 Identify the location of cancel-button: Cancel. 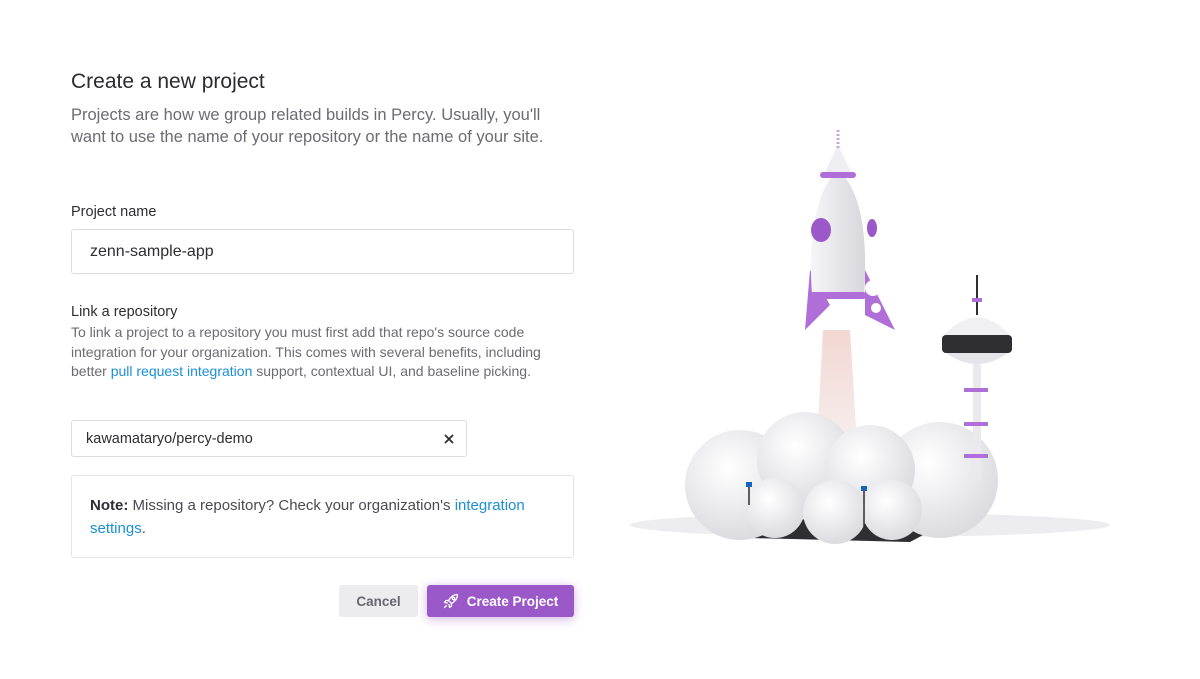
(378, 601).